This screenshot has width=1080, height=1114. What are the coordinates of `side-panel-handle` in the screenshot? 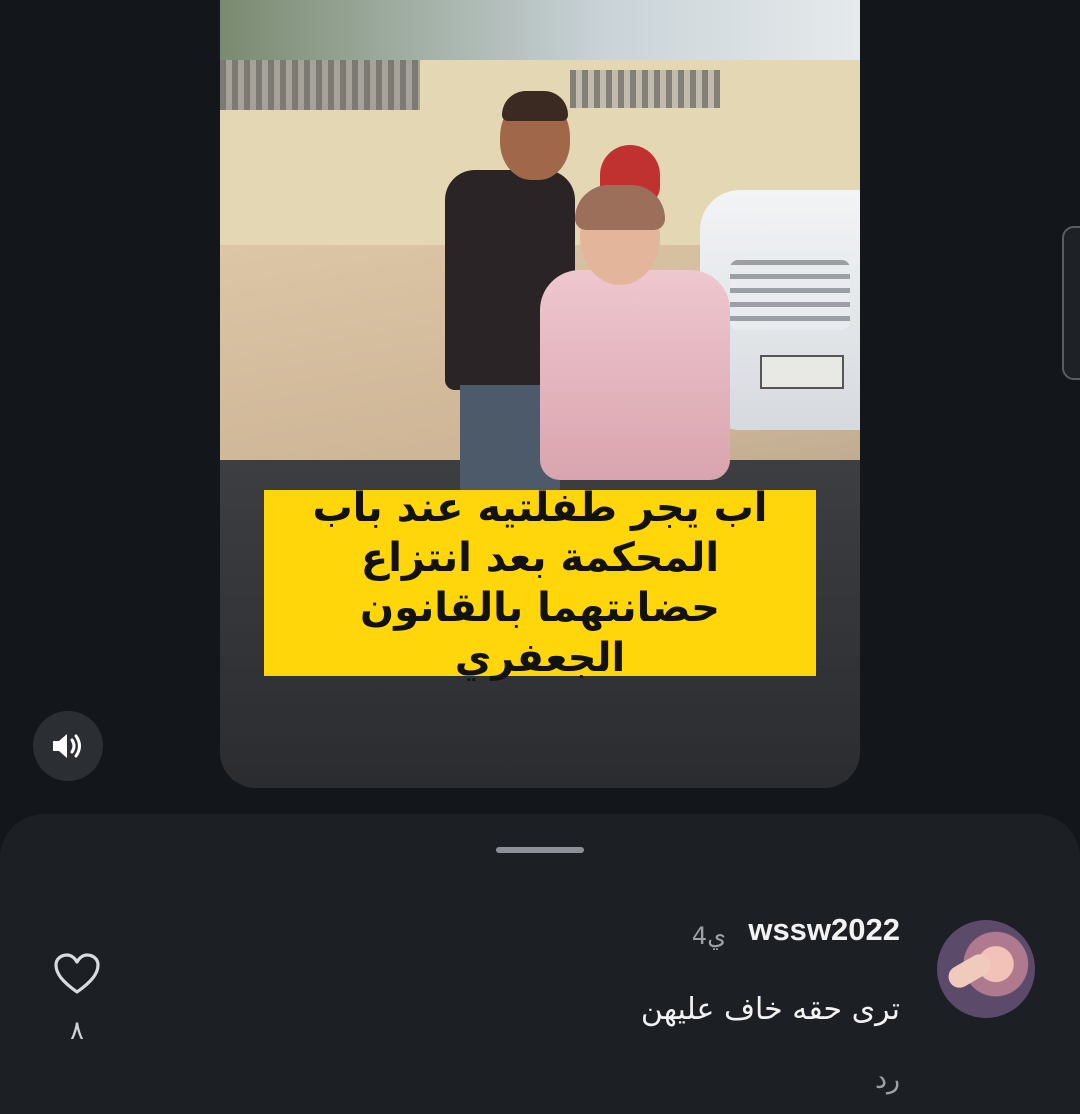 It's located at (1071, 303).